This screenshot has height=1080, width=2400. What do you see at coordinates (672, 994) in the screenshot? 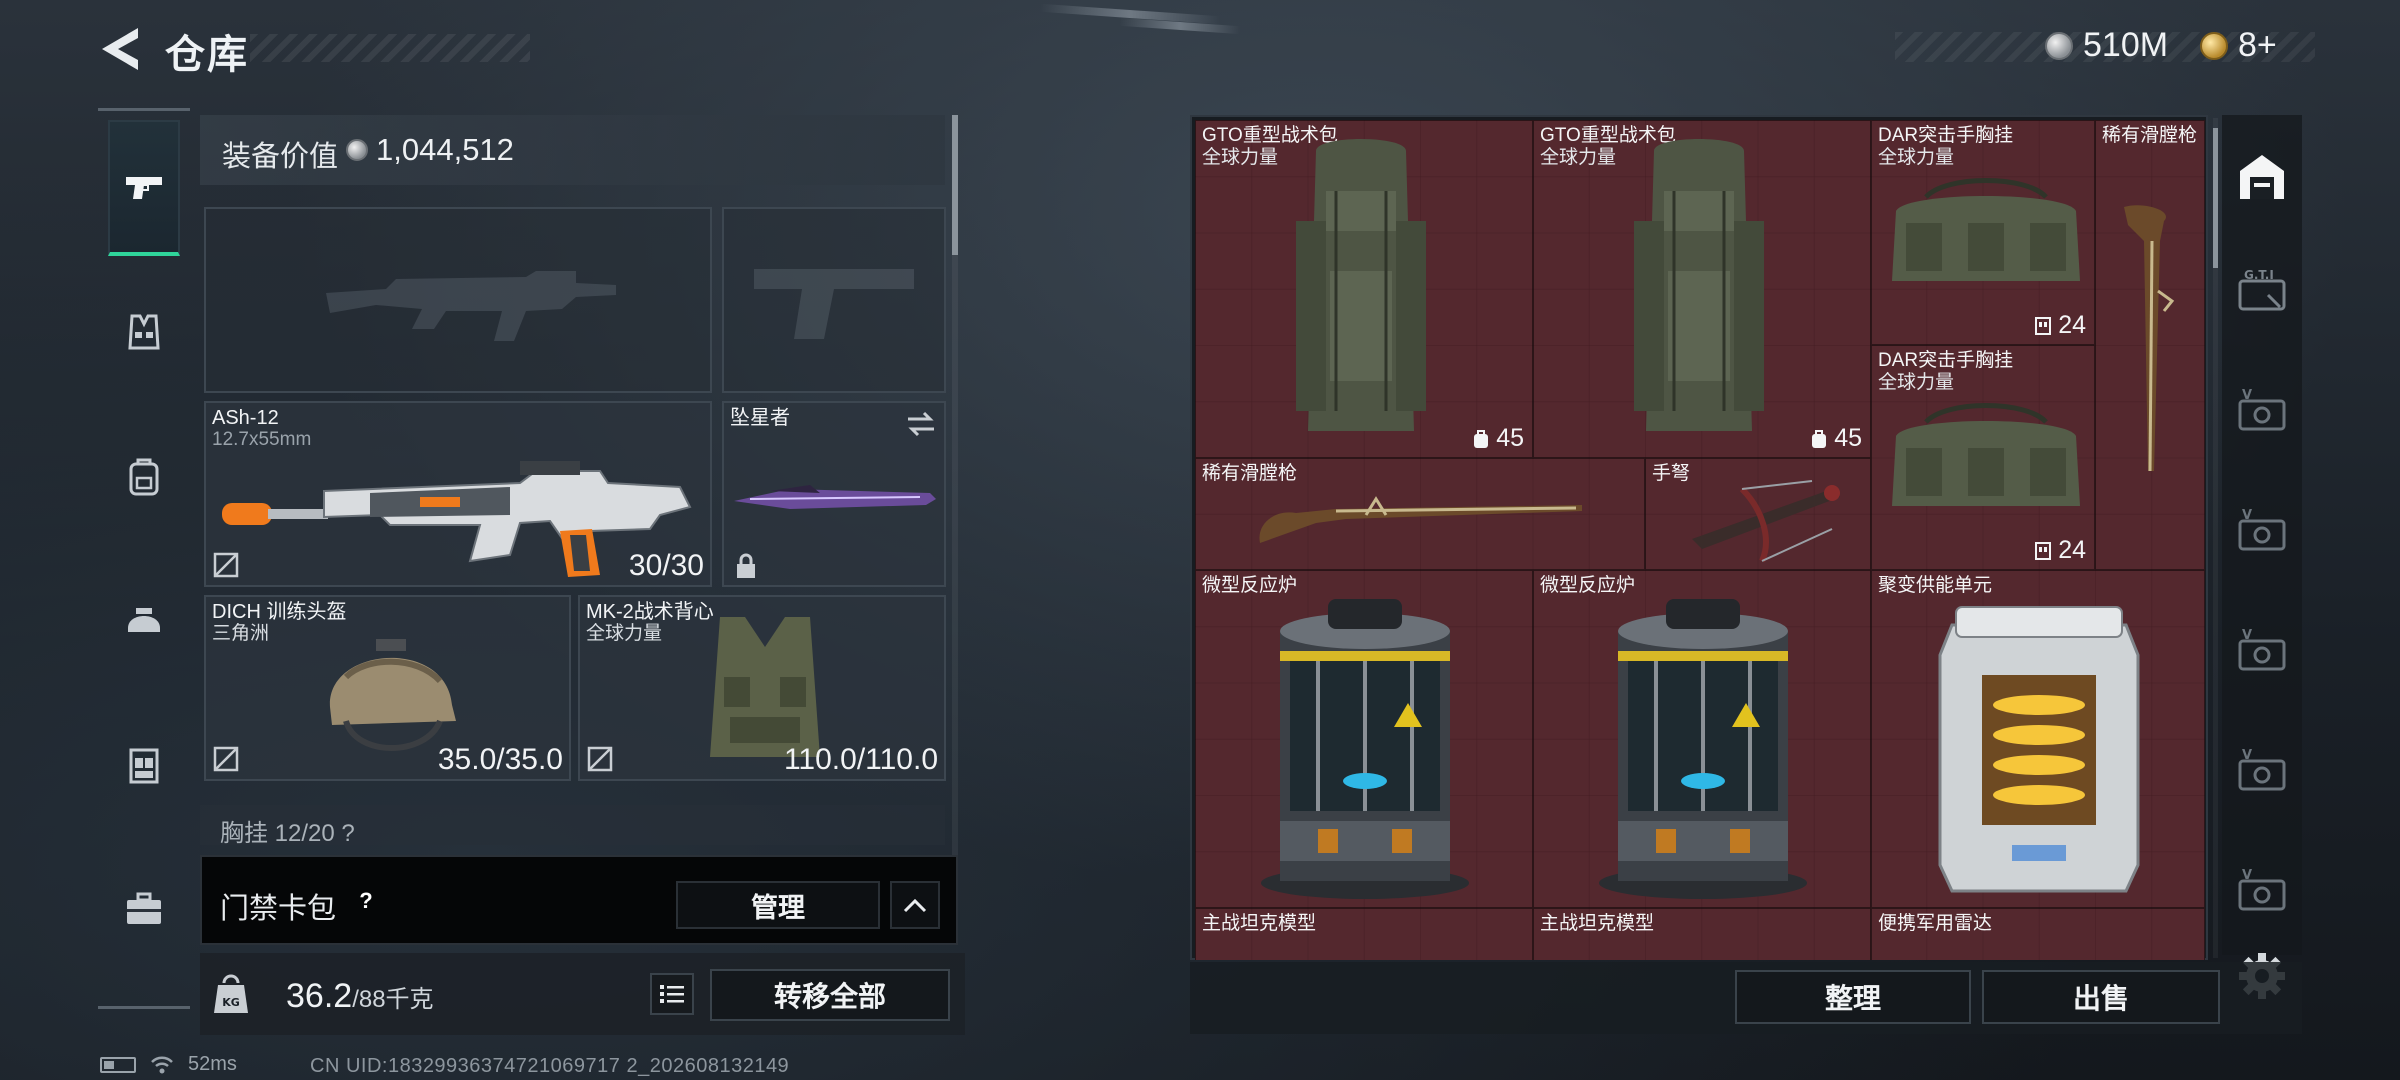
I see `list-view-button` at bounding box center [672, 994].